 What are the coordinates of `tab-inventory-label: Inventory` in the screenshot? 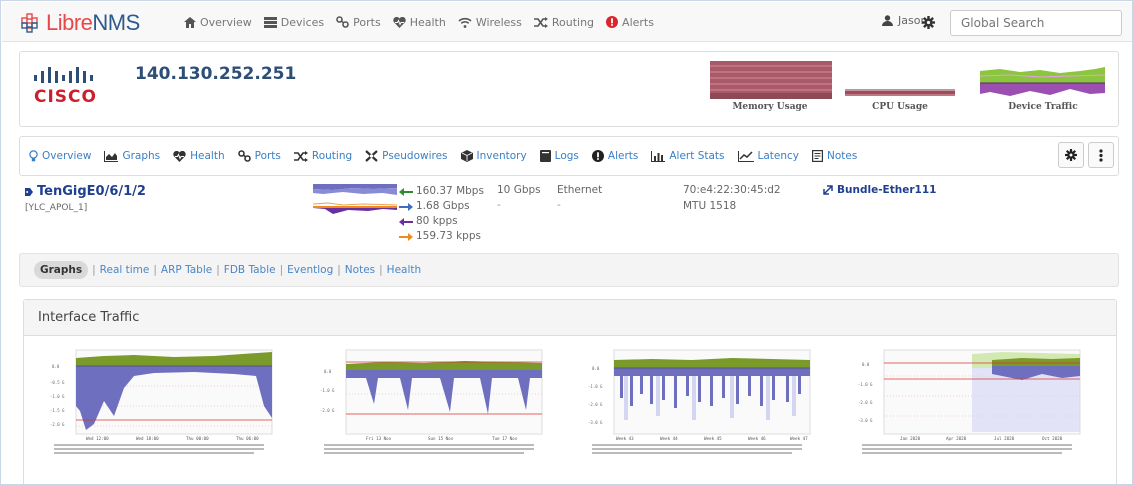 It's located at (501, 156).